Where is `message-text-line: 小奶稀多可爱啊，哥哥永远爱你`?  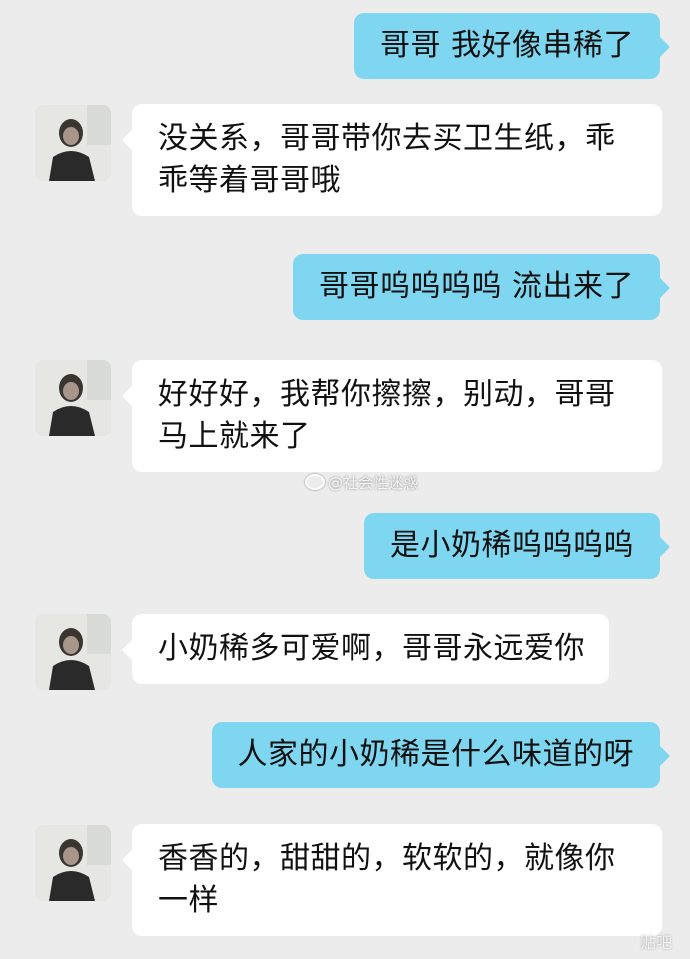 message-text-line: 小奶稀多可爱啊，哥哥永远爱你 is located at coordinates (371, 648).